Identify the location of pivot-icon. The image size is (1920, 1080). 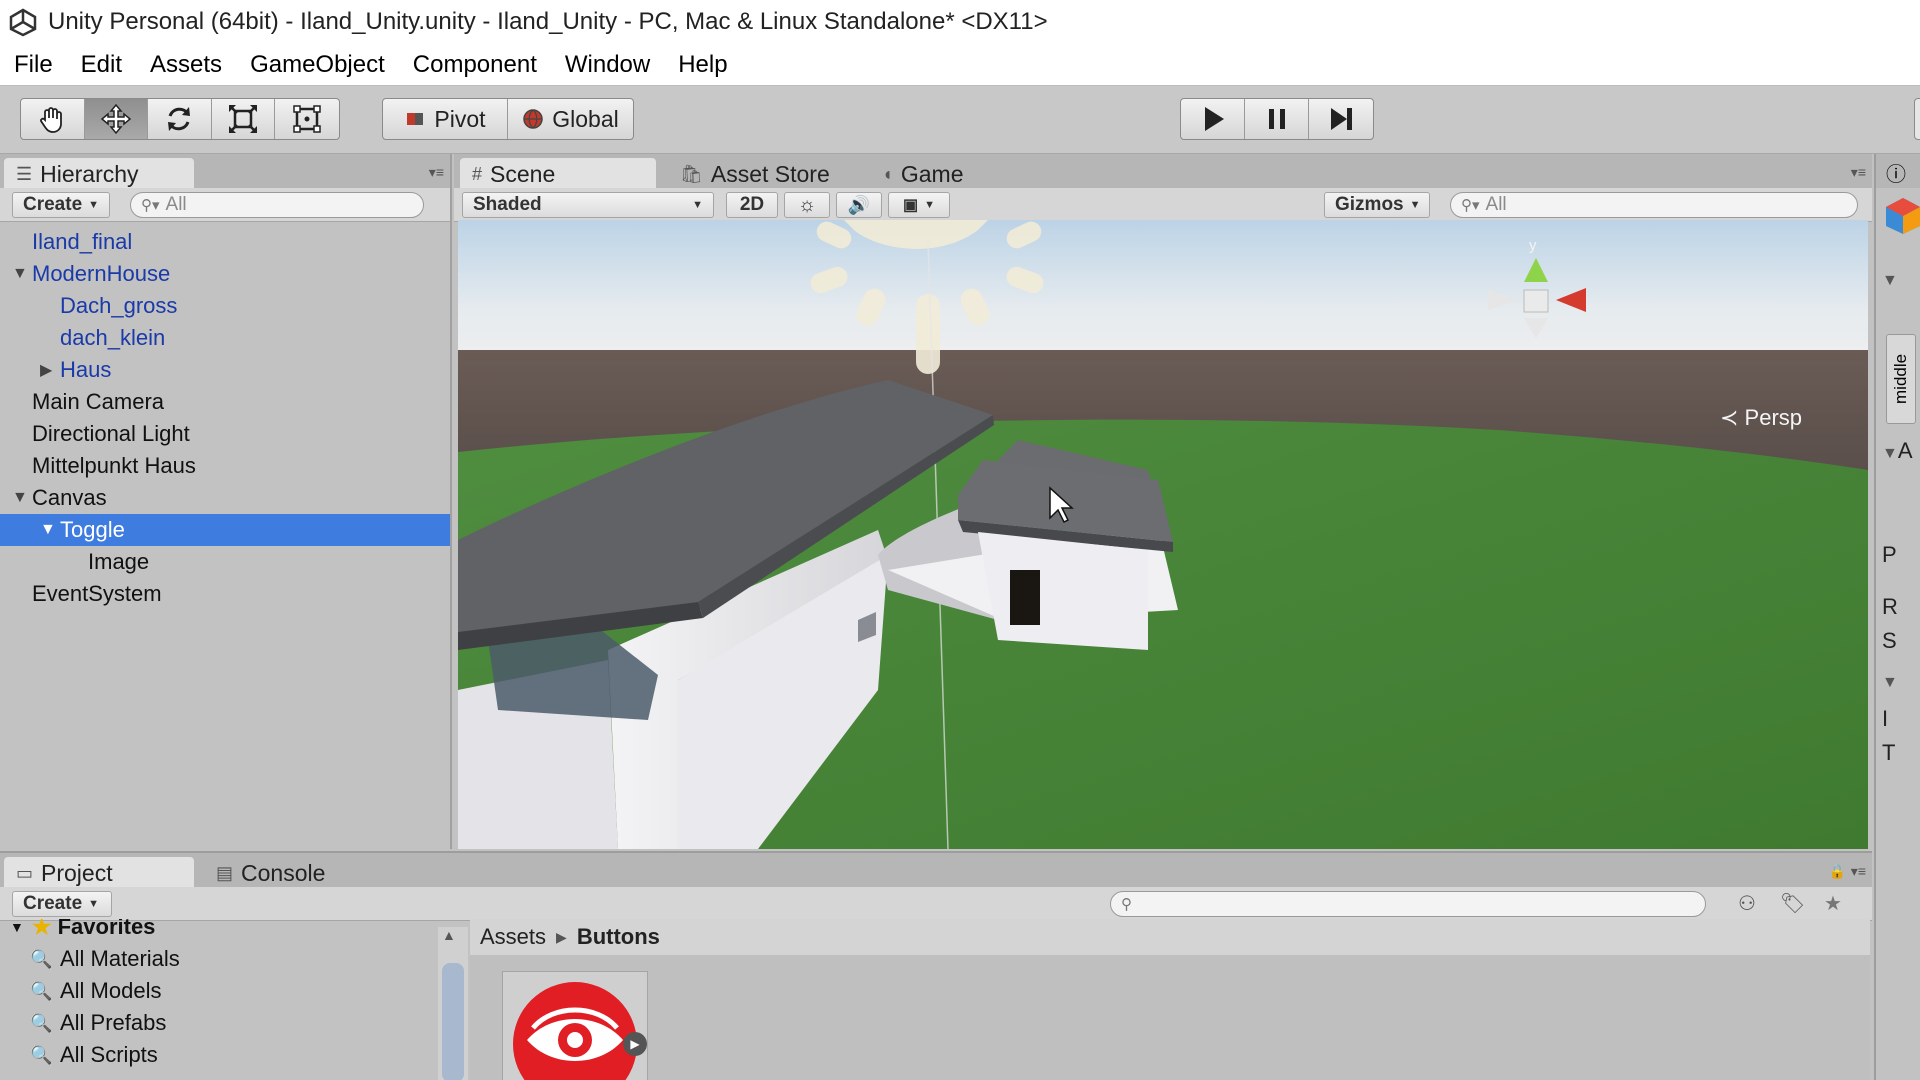
(415, 119).